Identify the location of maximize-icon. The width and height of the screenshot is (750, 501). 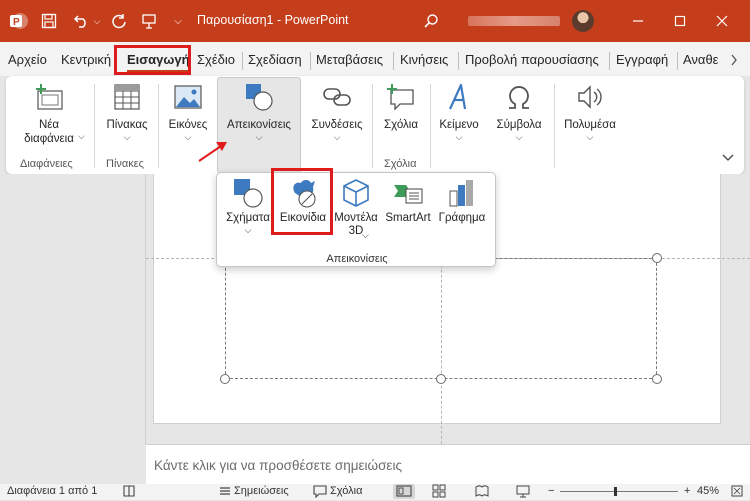
(680, 21).